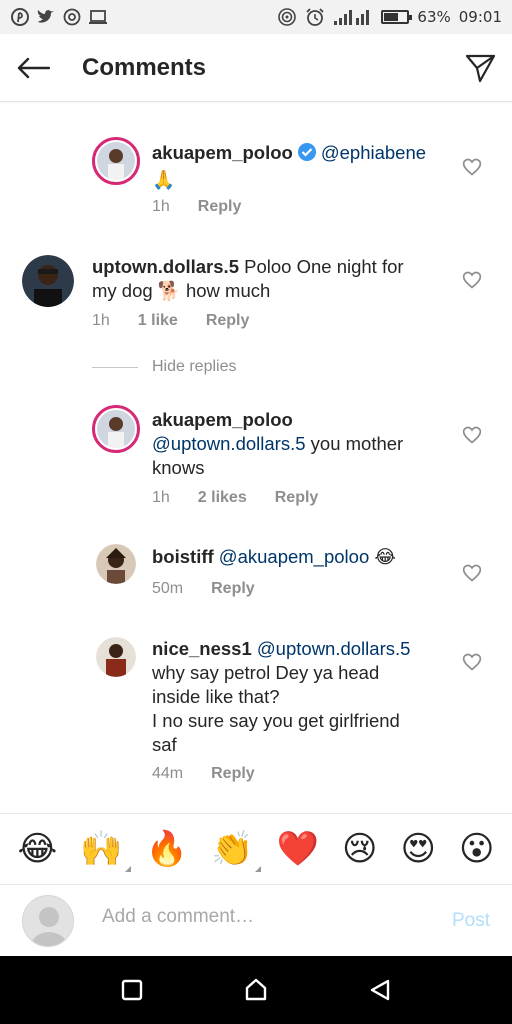 Image resolution: width=512 pixels, height=1024 pixels. I want to click on arrow-left-icon, so click(33, 67).